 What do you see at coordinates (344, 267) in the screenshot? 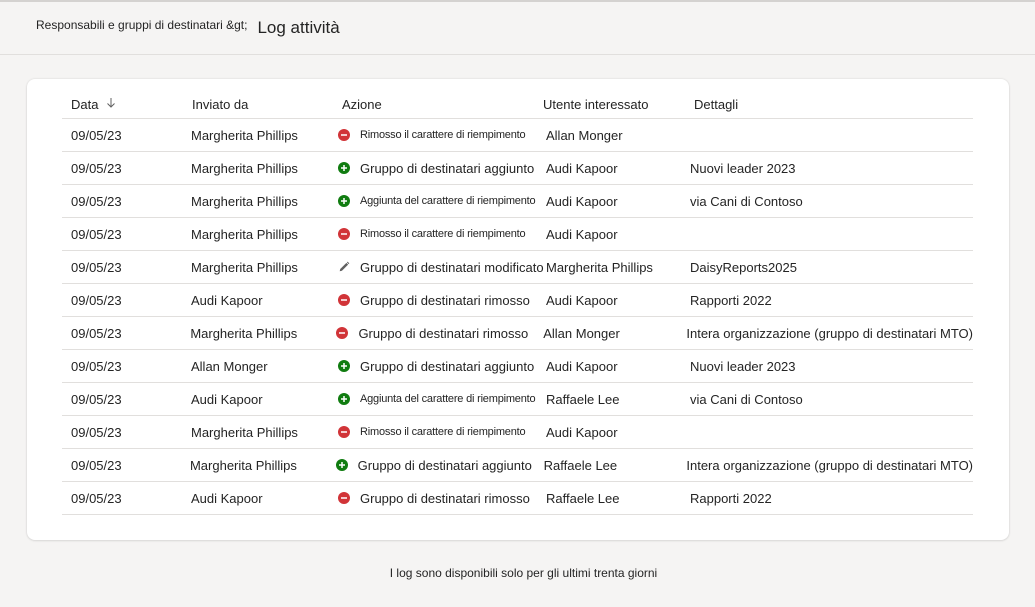
I see `edit-pencil-icon` at bounding box center [344, 267].